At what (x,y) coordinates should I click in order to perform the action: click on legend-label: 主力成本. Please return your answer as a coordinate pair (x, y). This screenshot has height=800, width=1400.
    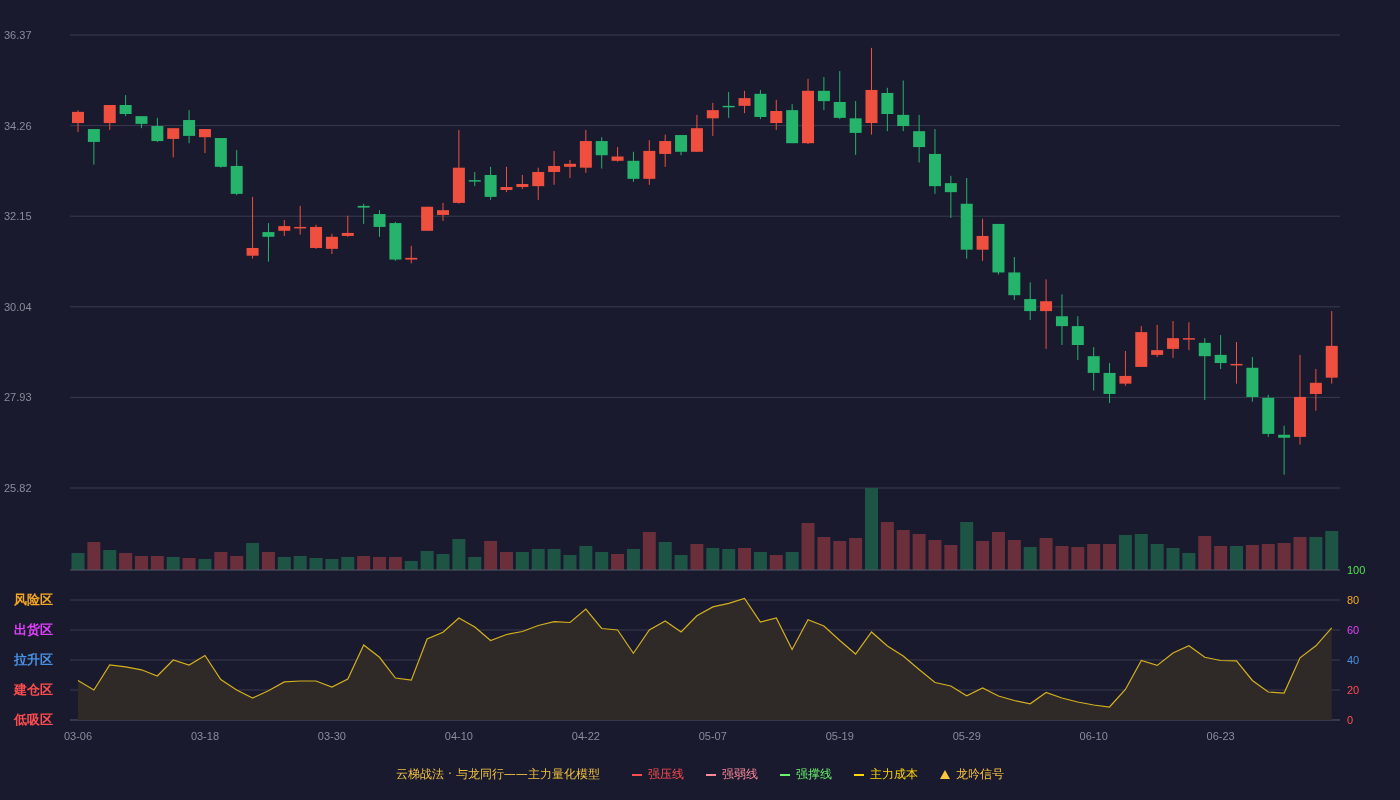
    Looking at the image, I should click on (893, 774).